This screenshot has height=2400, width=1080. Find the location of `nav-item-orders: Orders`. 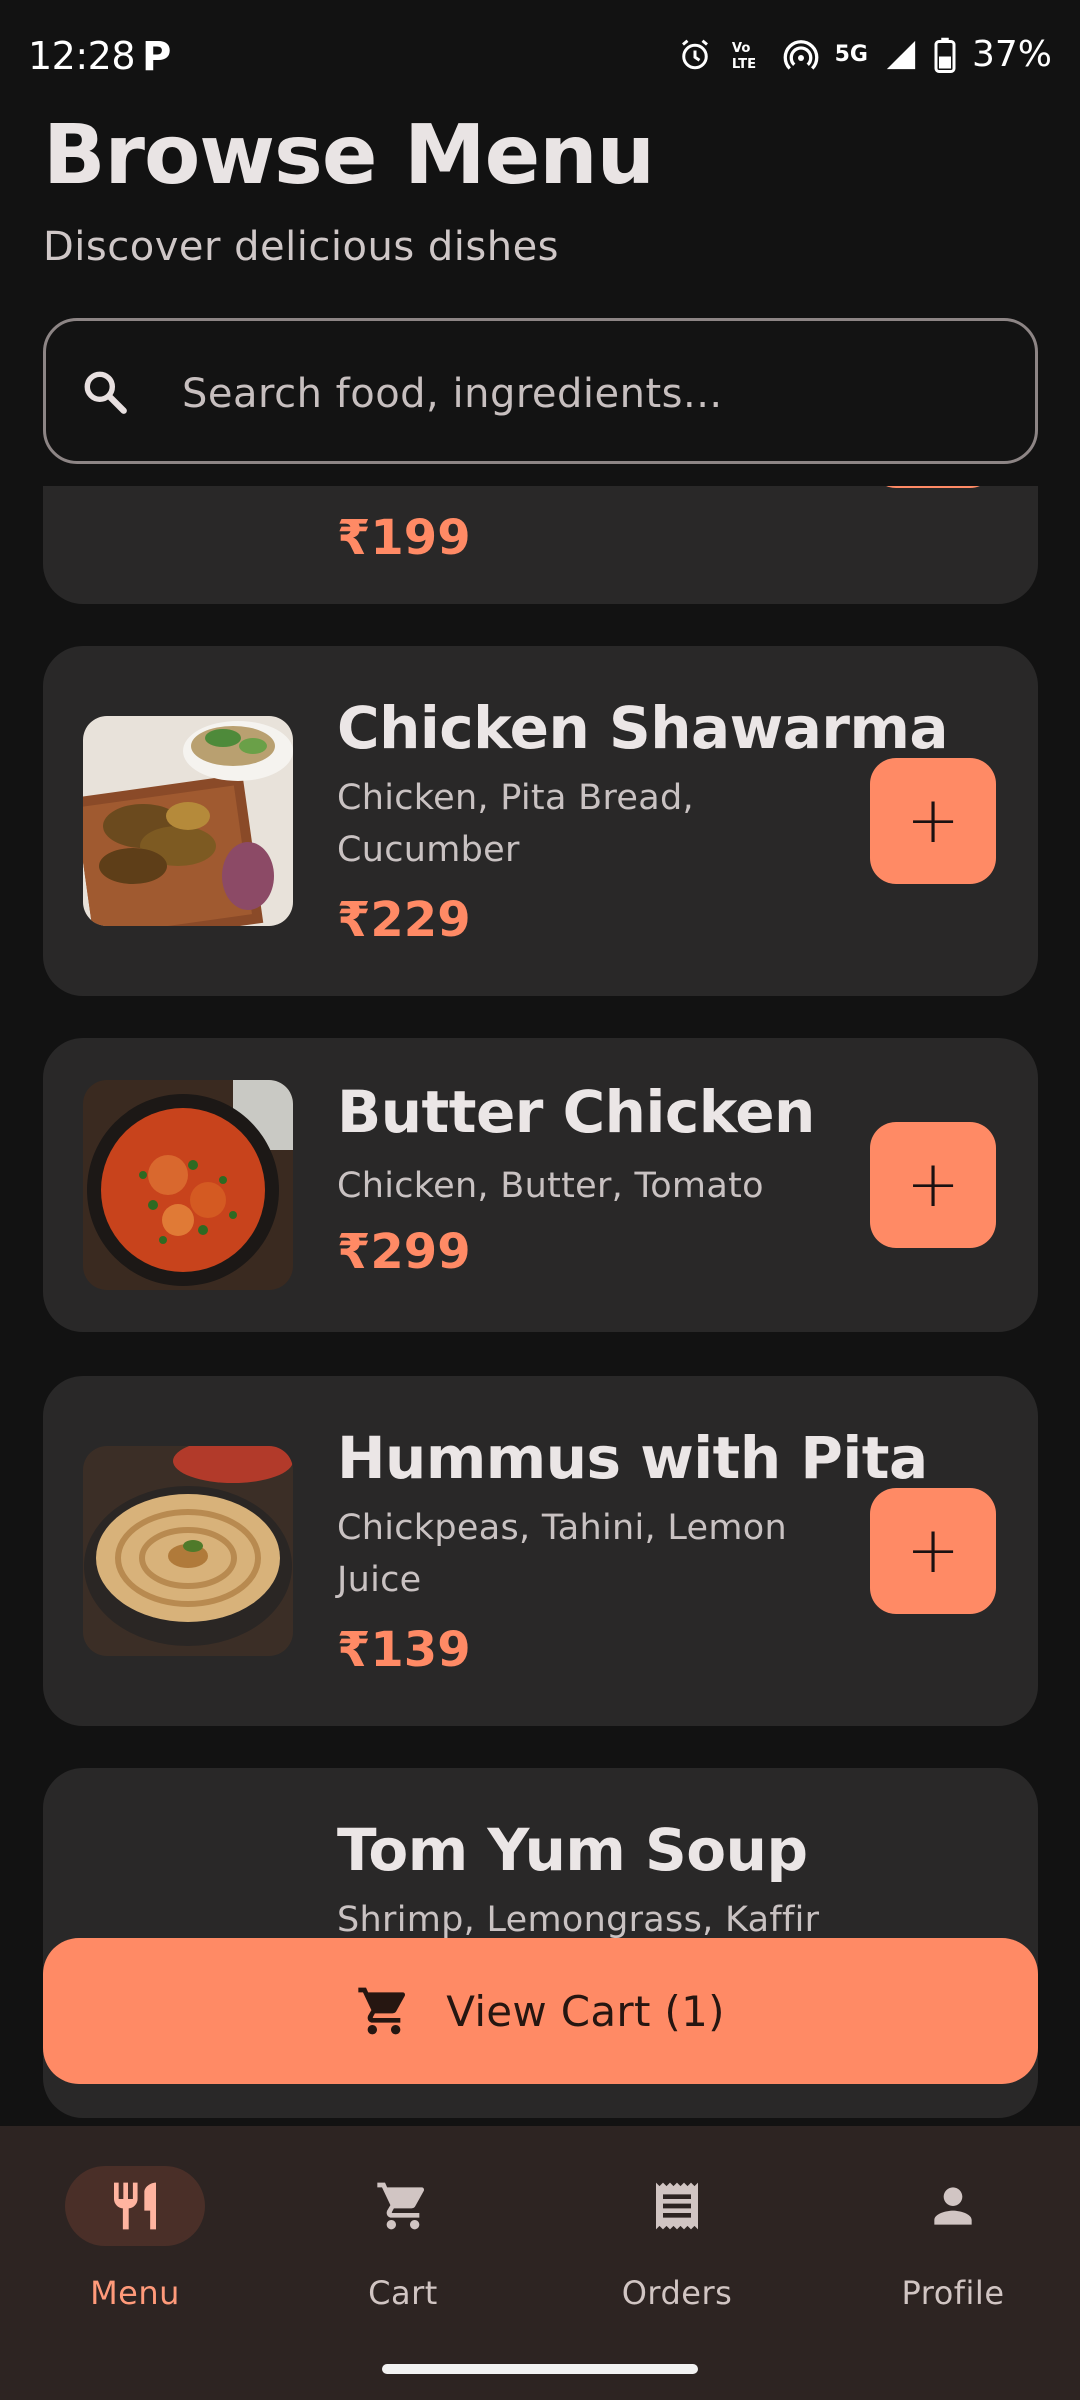

nav-item-orders: Orders is located at coordinates (677, 2250).